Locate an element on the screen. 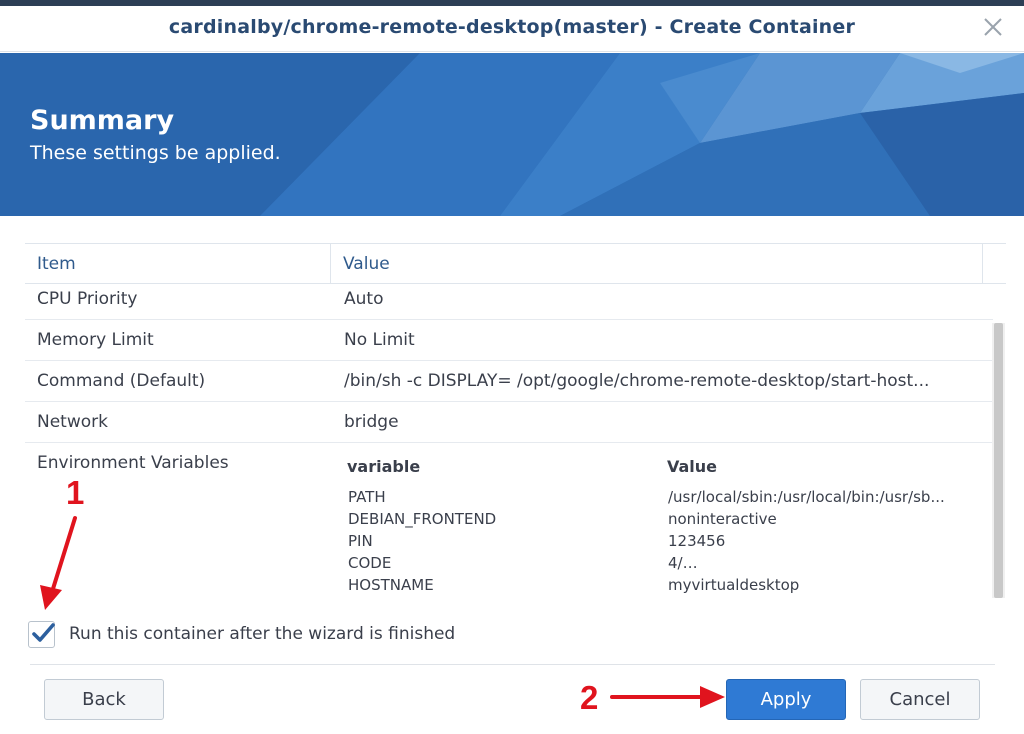  row-item: Network is located at coordinates (72, 422).